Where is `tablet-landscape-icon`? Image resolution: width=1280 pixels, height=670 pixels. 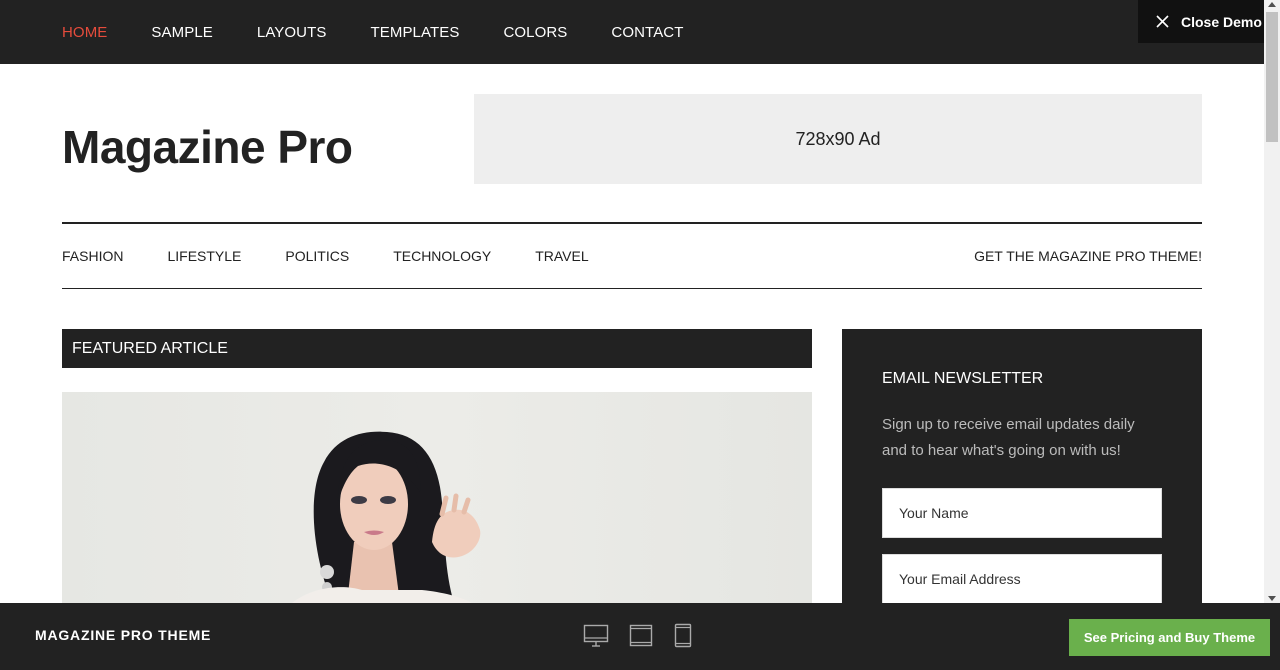
tablet-landscape-icon is located at coordinates (641, 635).